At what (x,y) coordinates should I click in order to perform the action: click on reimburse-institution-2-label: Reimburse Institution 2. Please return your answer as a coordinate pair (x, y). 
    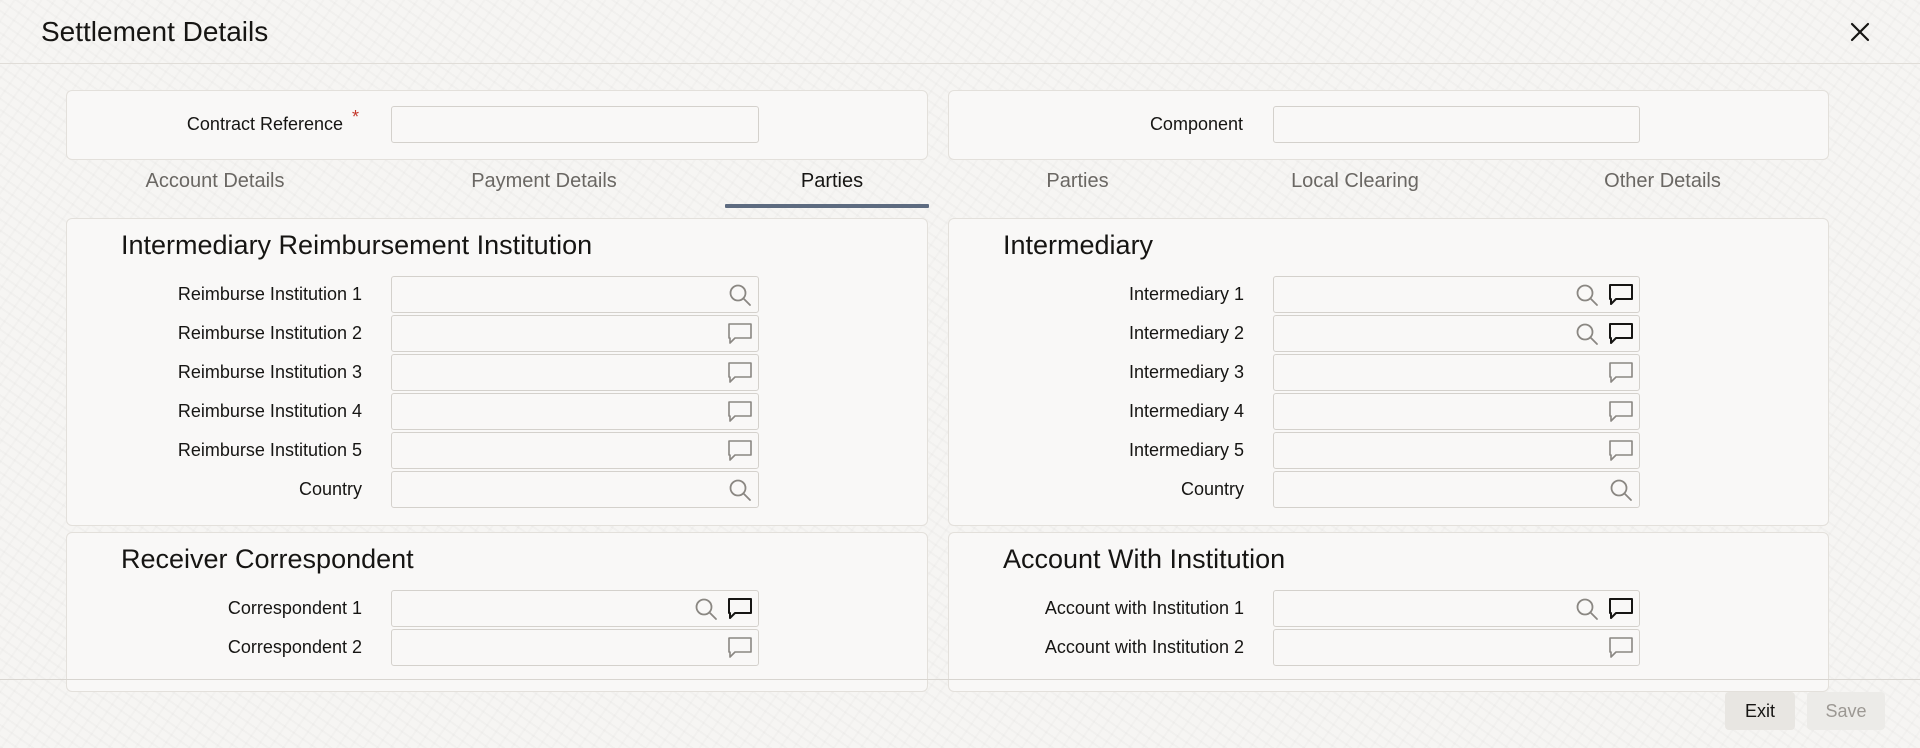
    Looking at the image, I should click on (269, 333).